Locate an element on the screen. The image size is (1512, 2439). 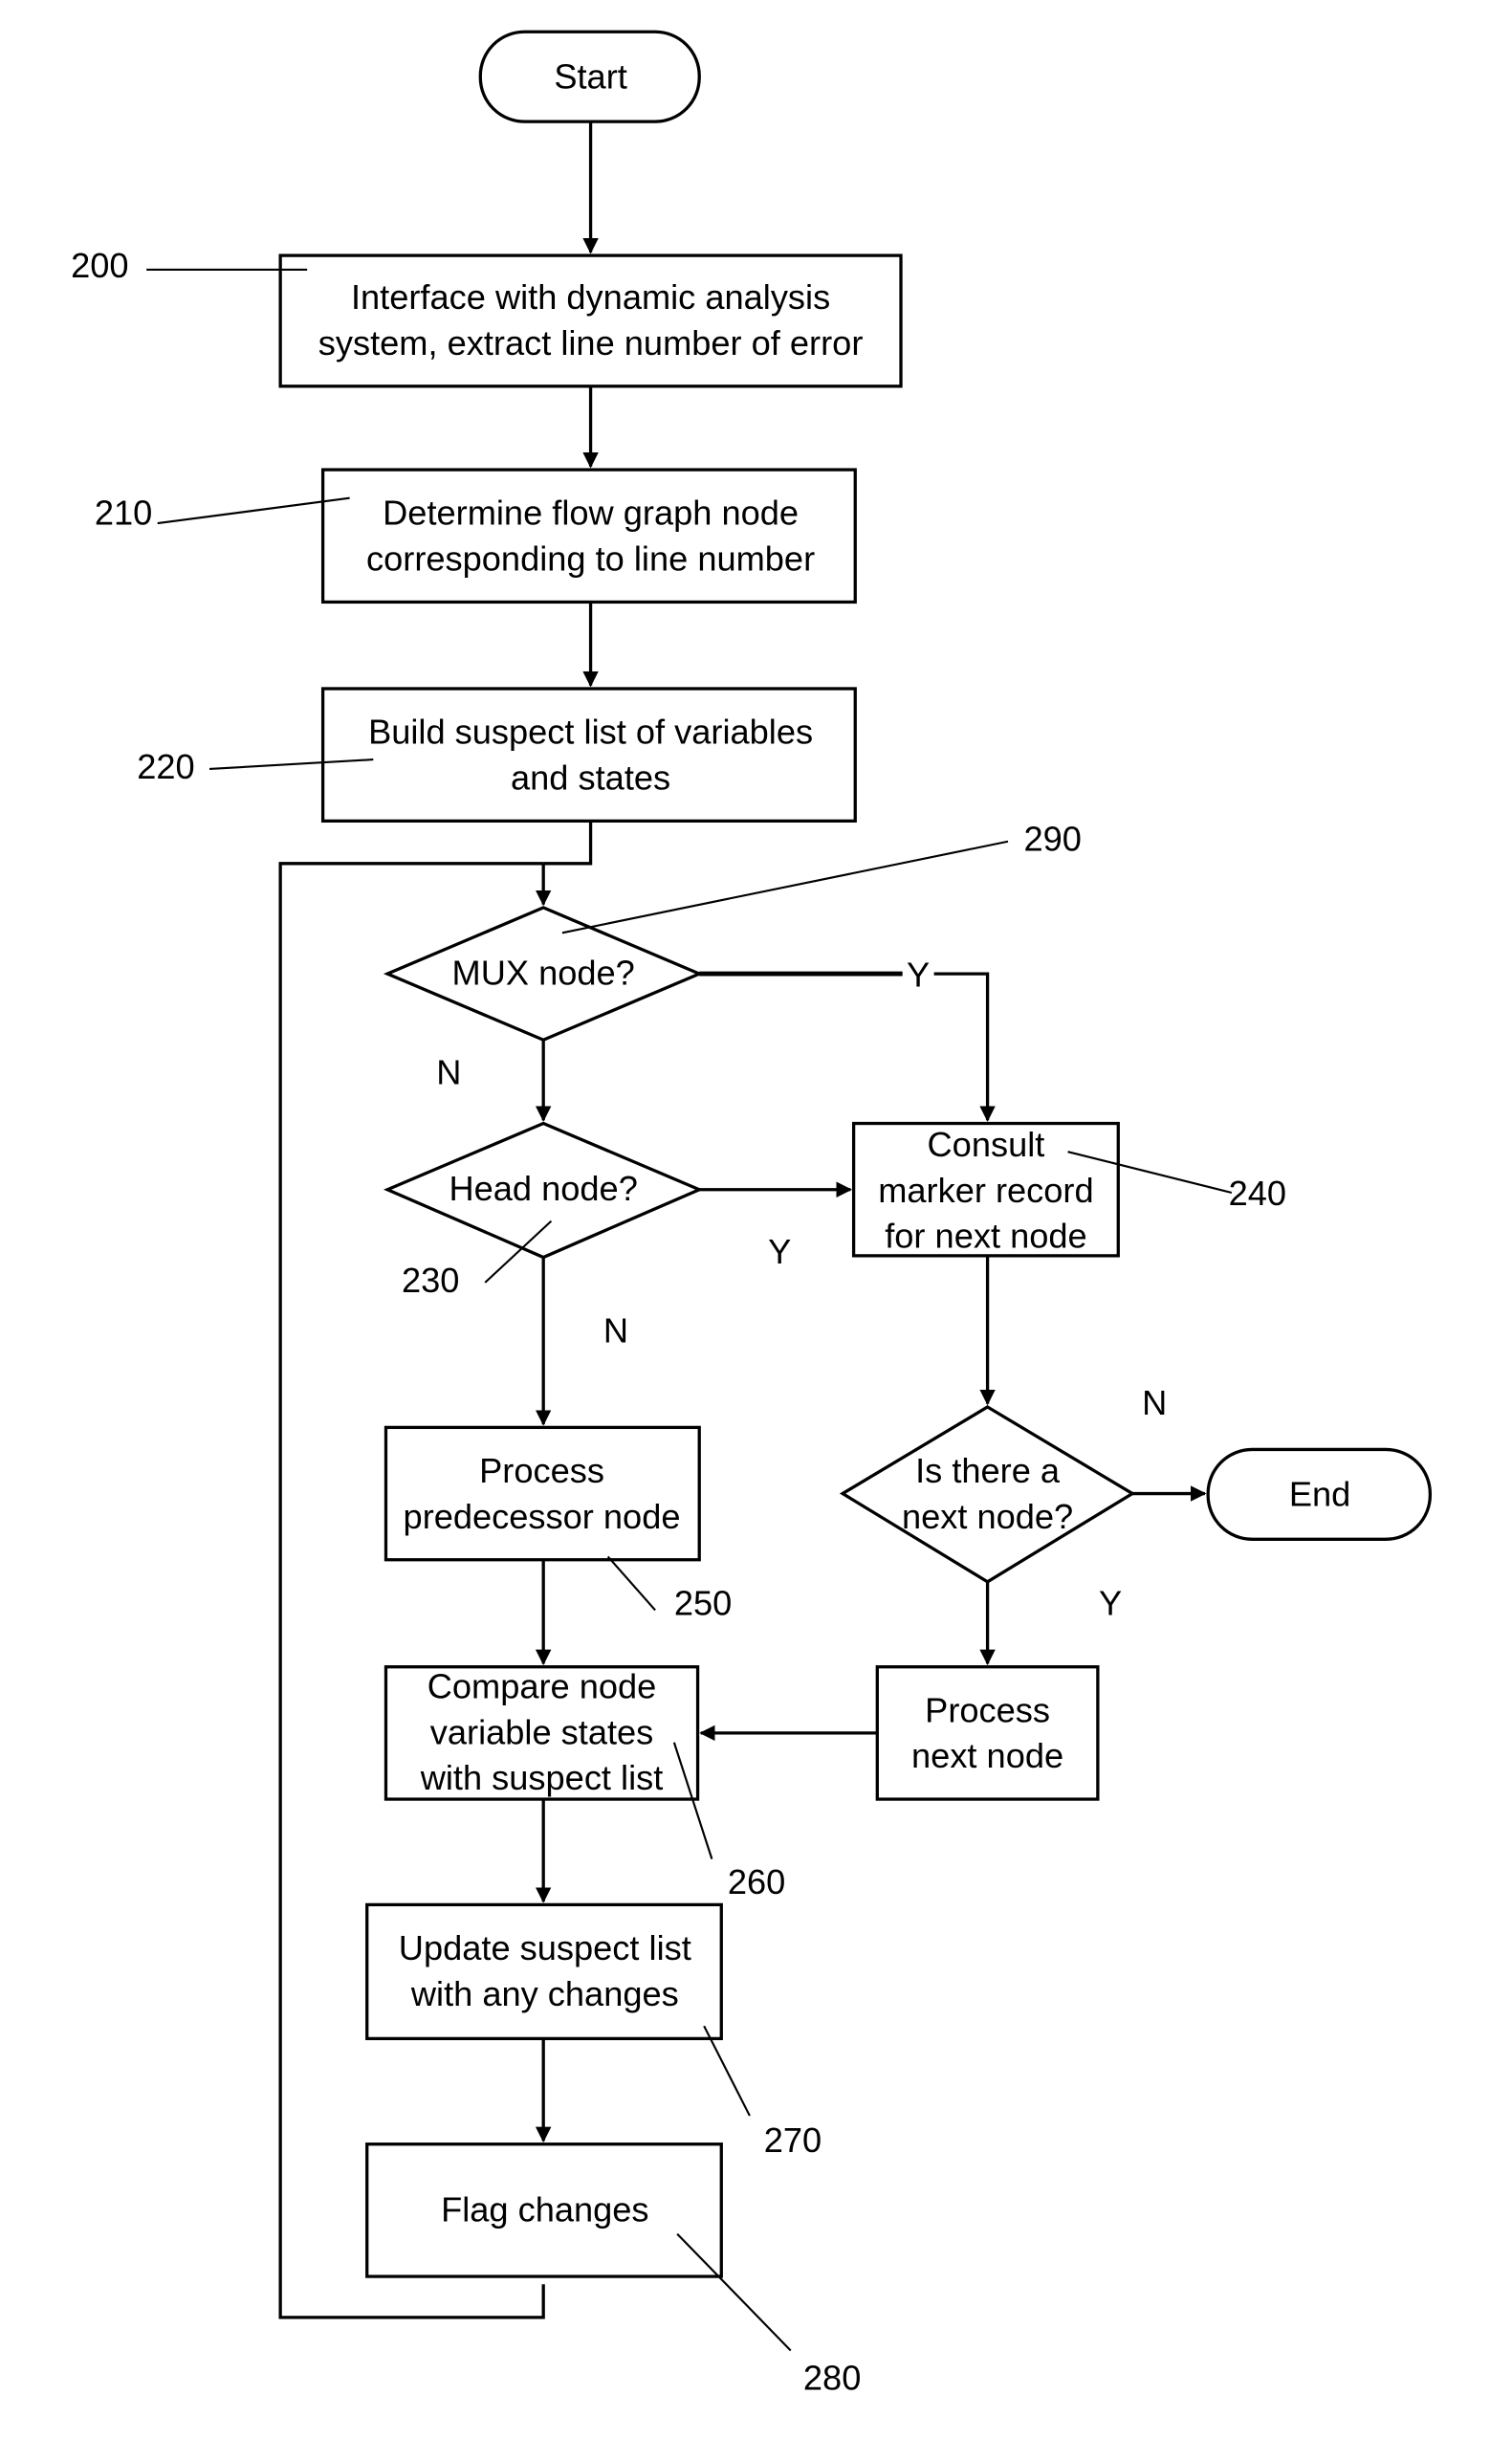
step-280-line1: Flag changes is located at coordinates (544, 2209).